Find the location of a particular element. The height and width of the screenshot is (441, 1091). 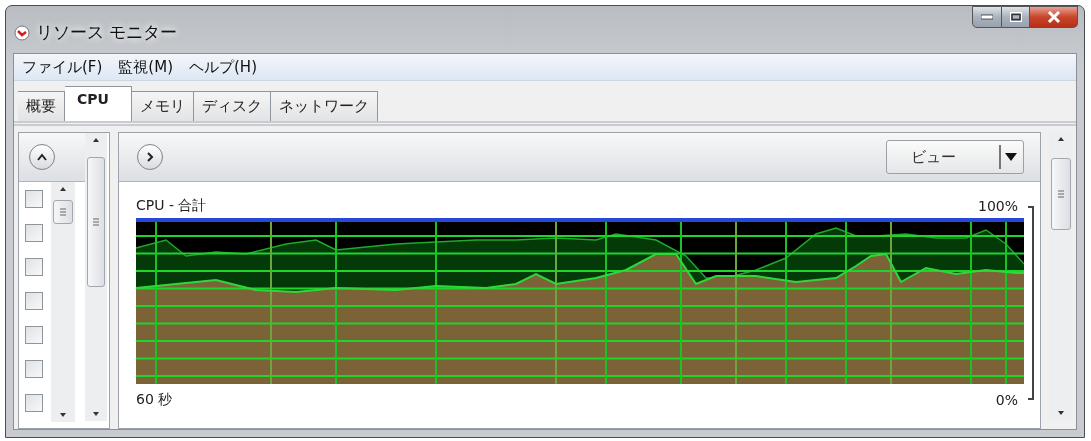

min-label: 0% is located at coordinates (1006, 400).